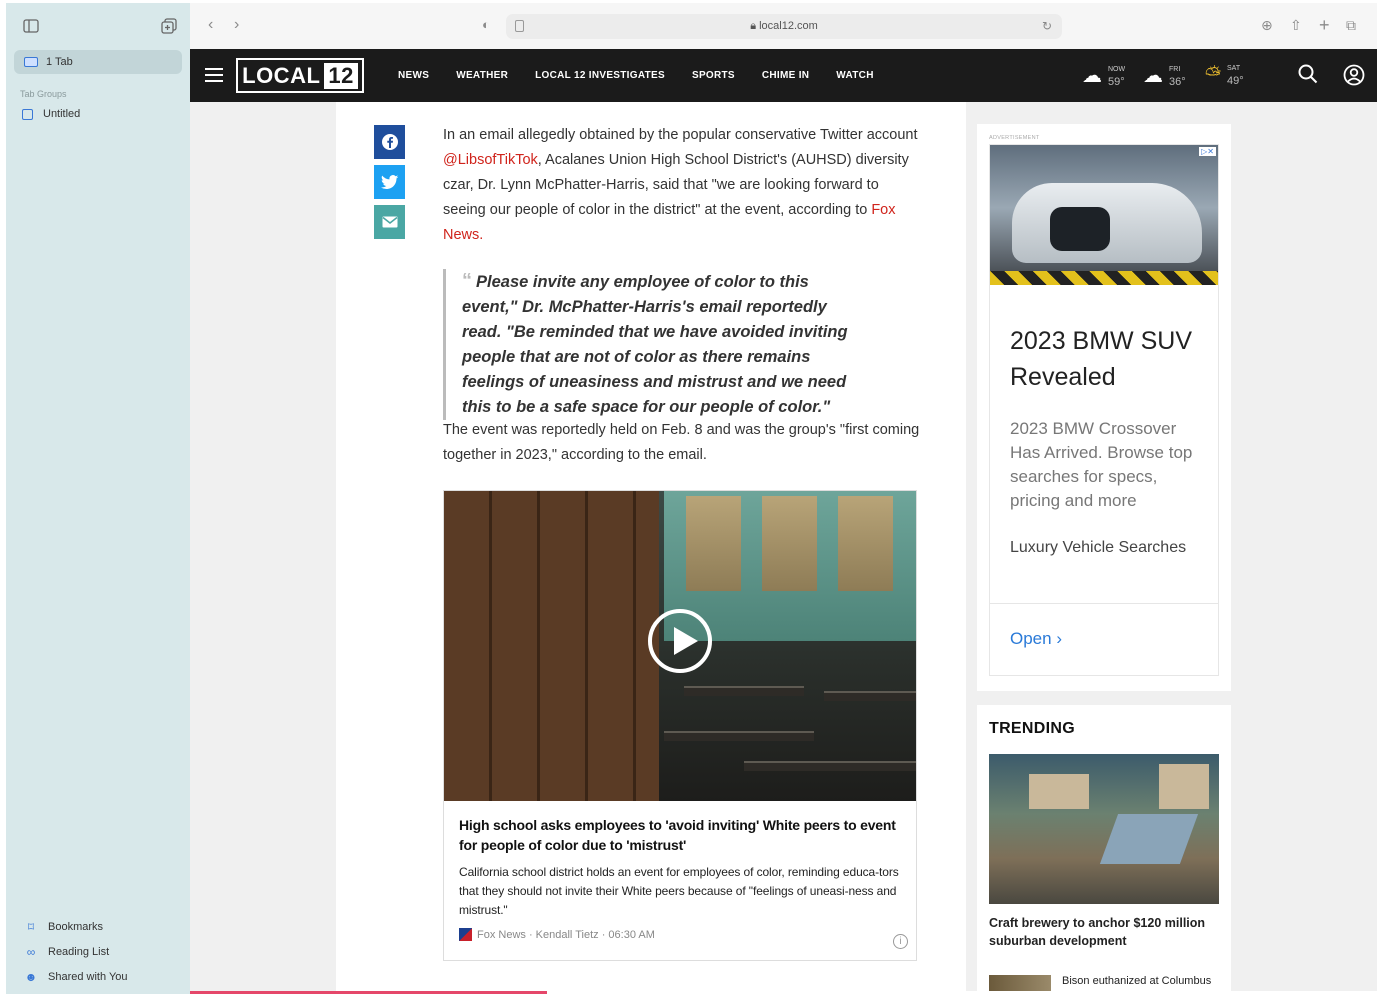 Image resolution: width=1384 pixels, height=994 pixels. I want to click on snow-cloud-icon: ☁, so click(1153, 76).